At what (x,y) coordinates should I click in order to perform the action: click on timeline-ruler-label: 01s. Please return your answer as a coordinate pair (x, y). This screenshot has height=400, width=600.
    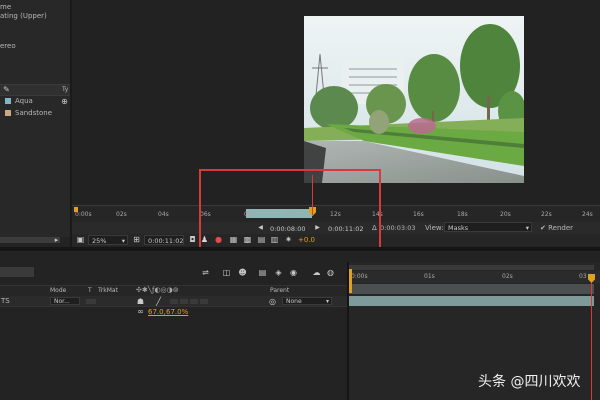
    Looking at the image, I should click on (429, 276).